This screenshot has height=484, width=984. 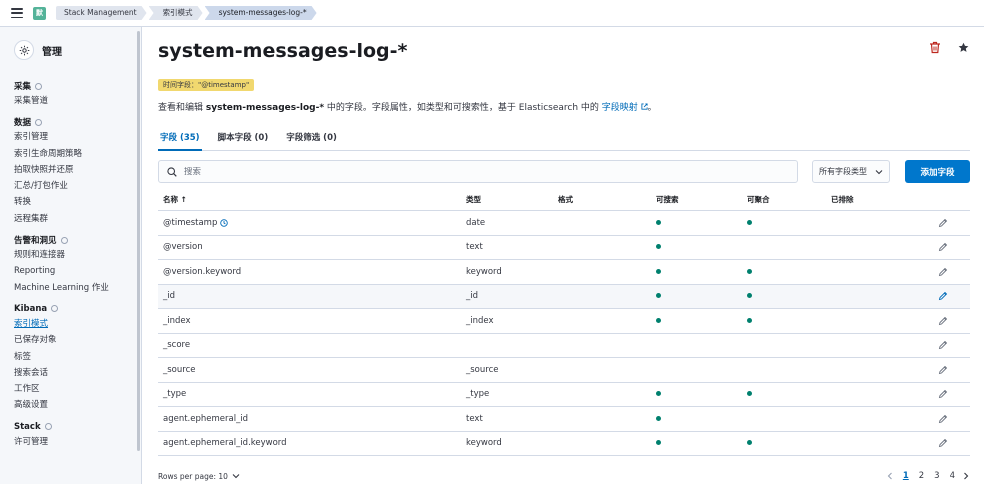 What do you see at coordinates (620, 108) in the screenshot?
I see `field-mapping-link-label: 字段映射` at bounding box center [620, 108].